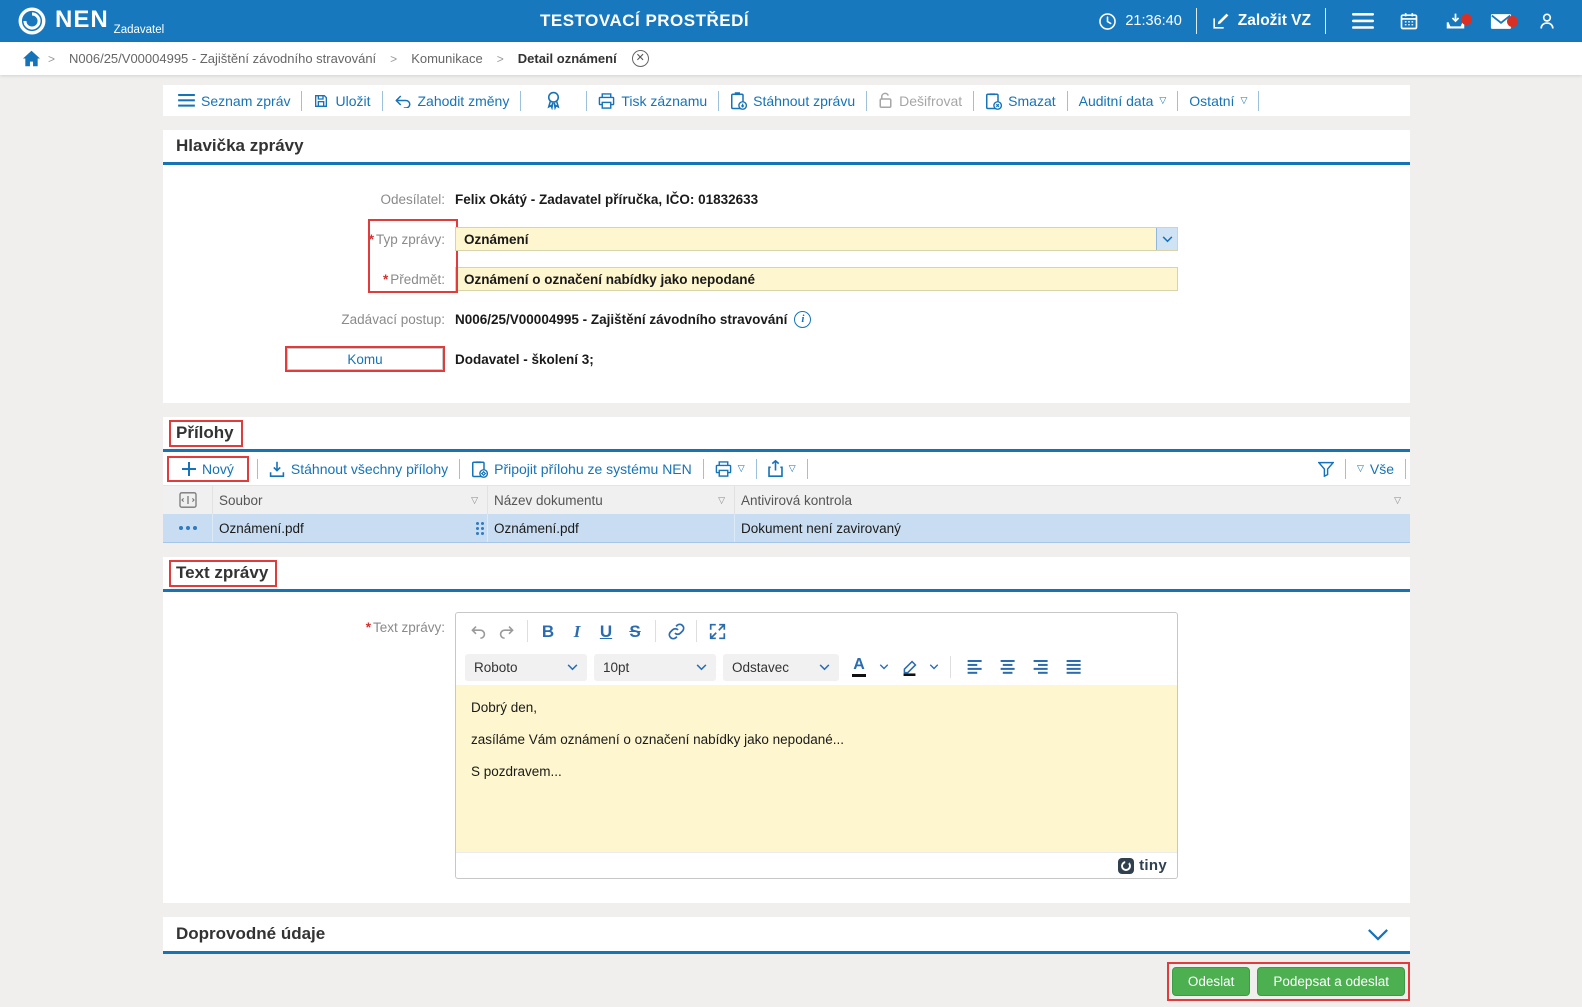  What do you see at coordinates (1363, 21) in the screenshot?
I see `menu-button` at bounding box center [1363, 21].